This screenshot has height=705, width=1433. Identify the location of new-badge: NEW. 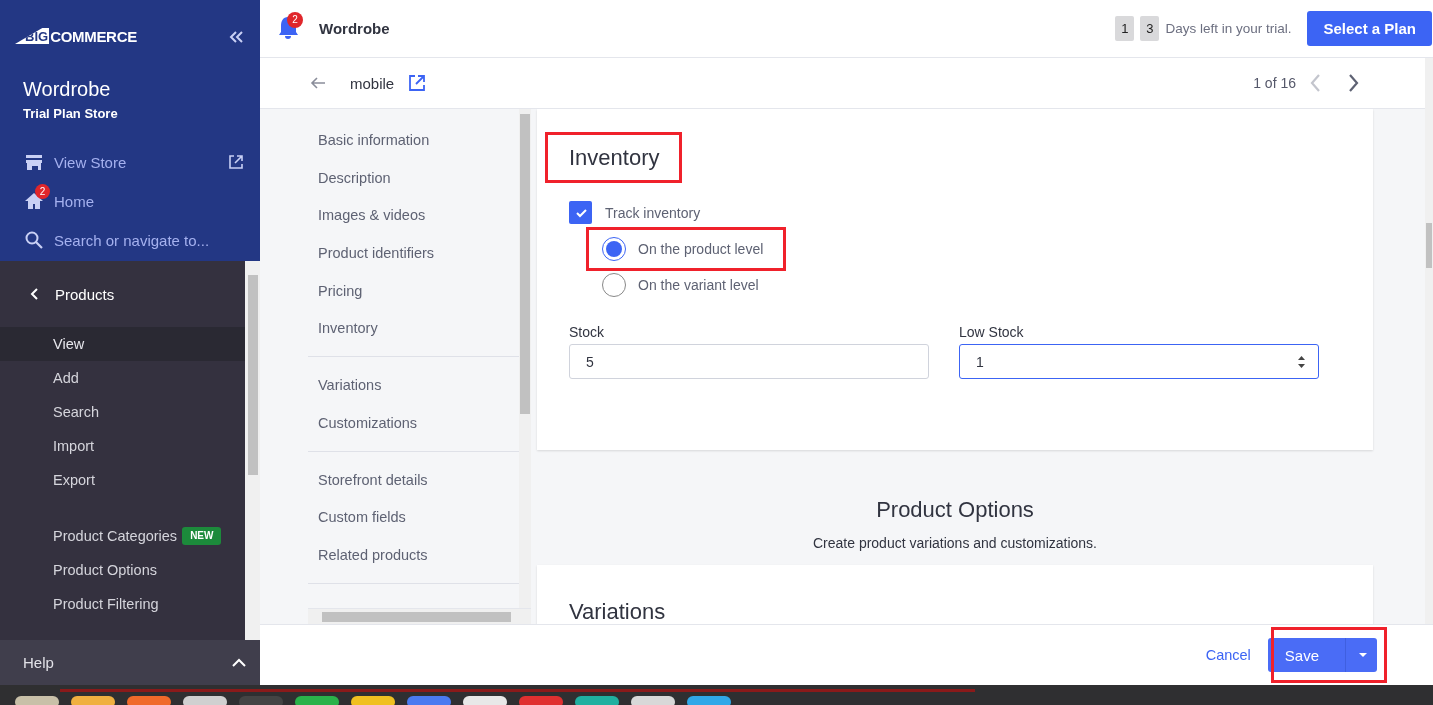
(202, 536).